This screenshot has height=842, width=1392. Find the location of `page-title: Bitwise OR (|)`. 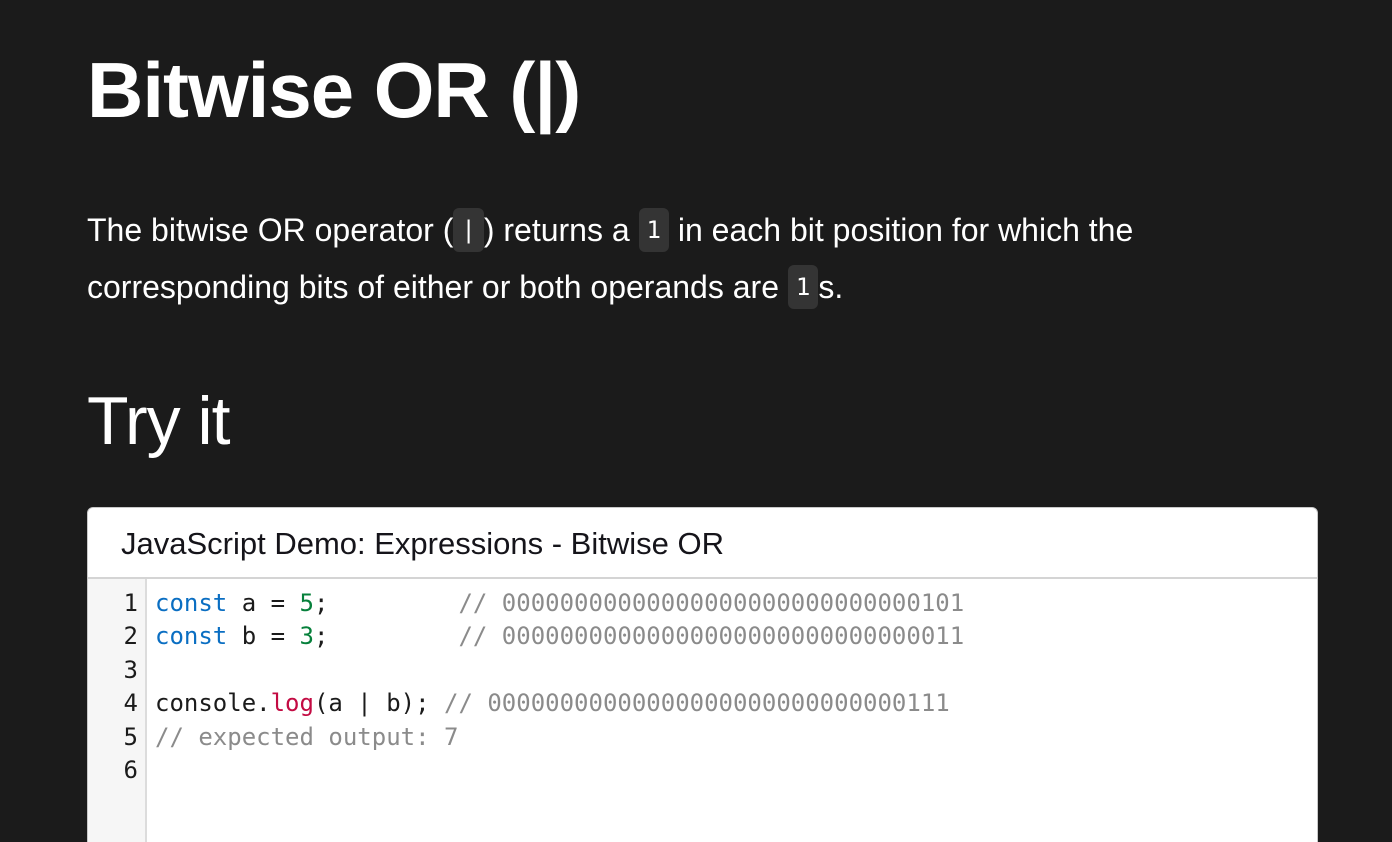

page-title: Bitwise OR (|) is located at coordinates (334, 90).